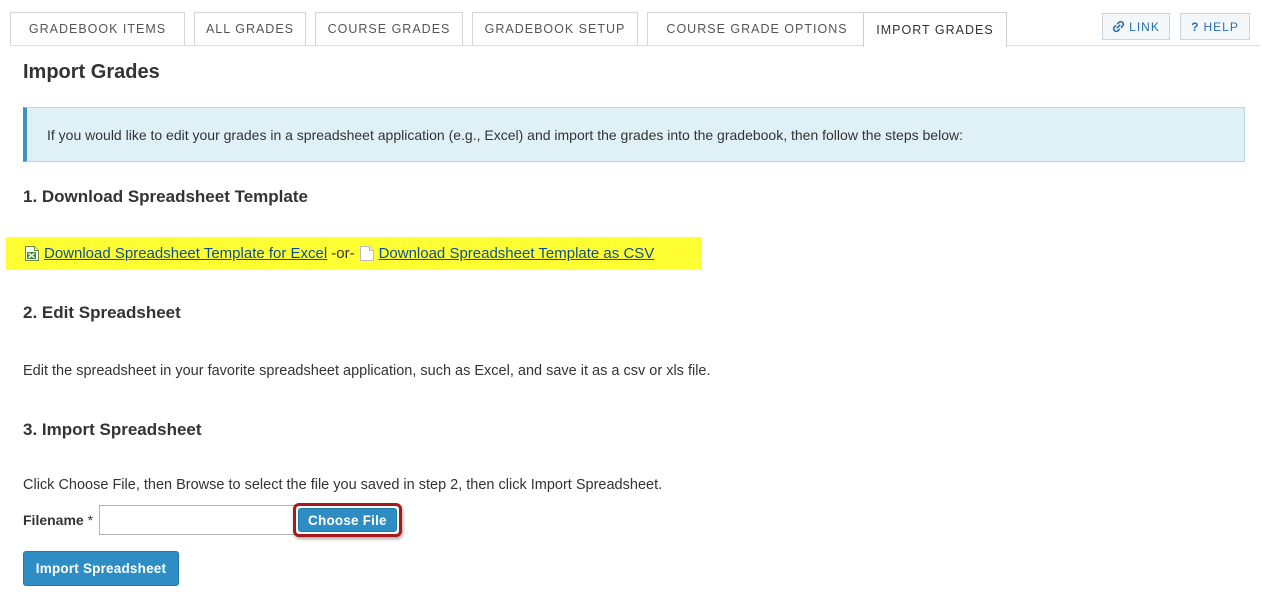  What do you see at coordinates (32, 253) in the screenshot?
I see `excel-file-icon` at bounding box center [32, 253].